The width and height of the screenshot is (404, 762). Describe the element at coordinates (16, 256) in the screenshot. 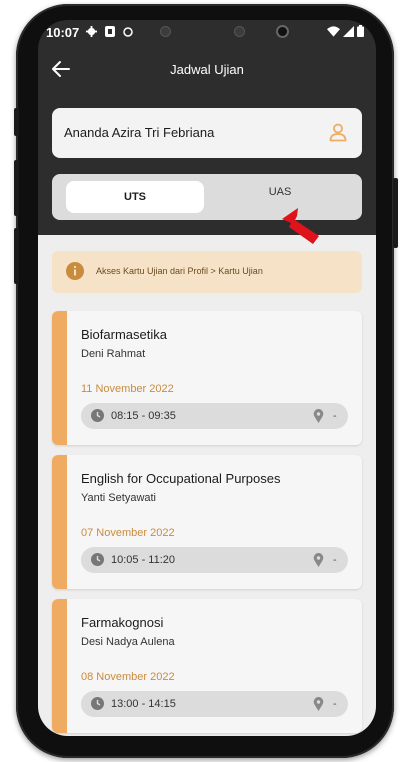

I see `phone-volume-down-button` at that location.